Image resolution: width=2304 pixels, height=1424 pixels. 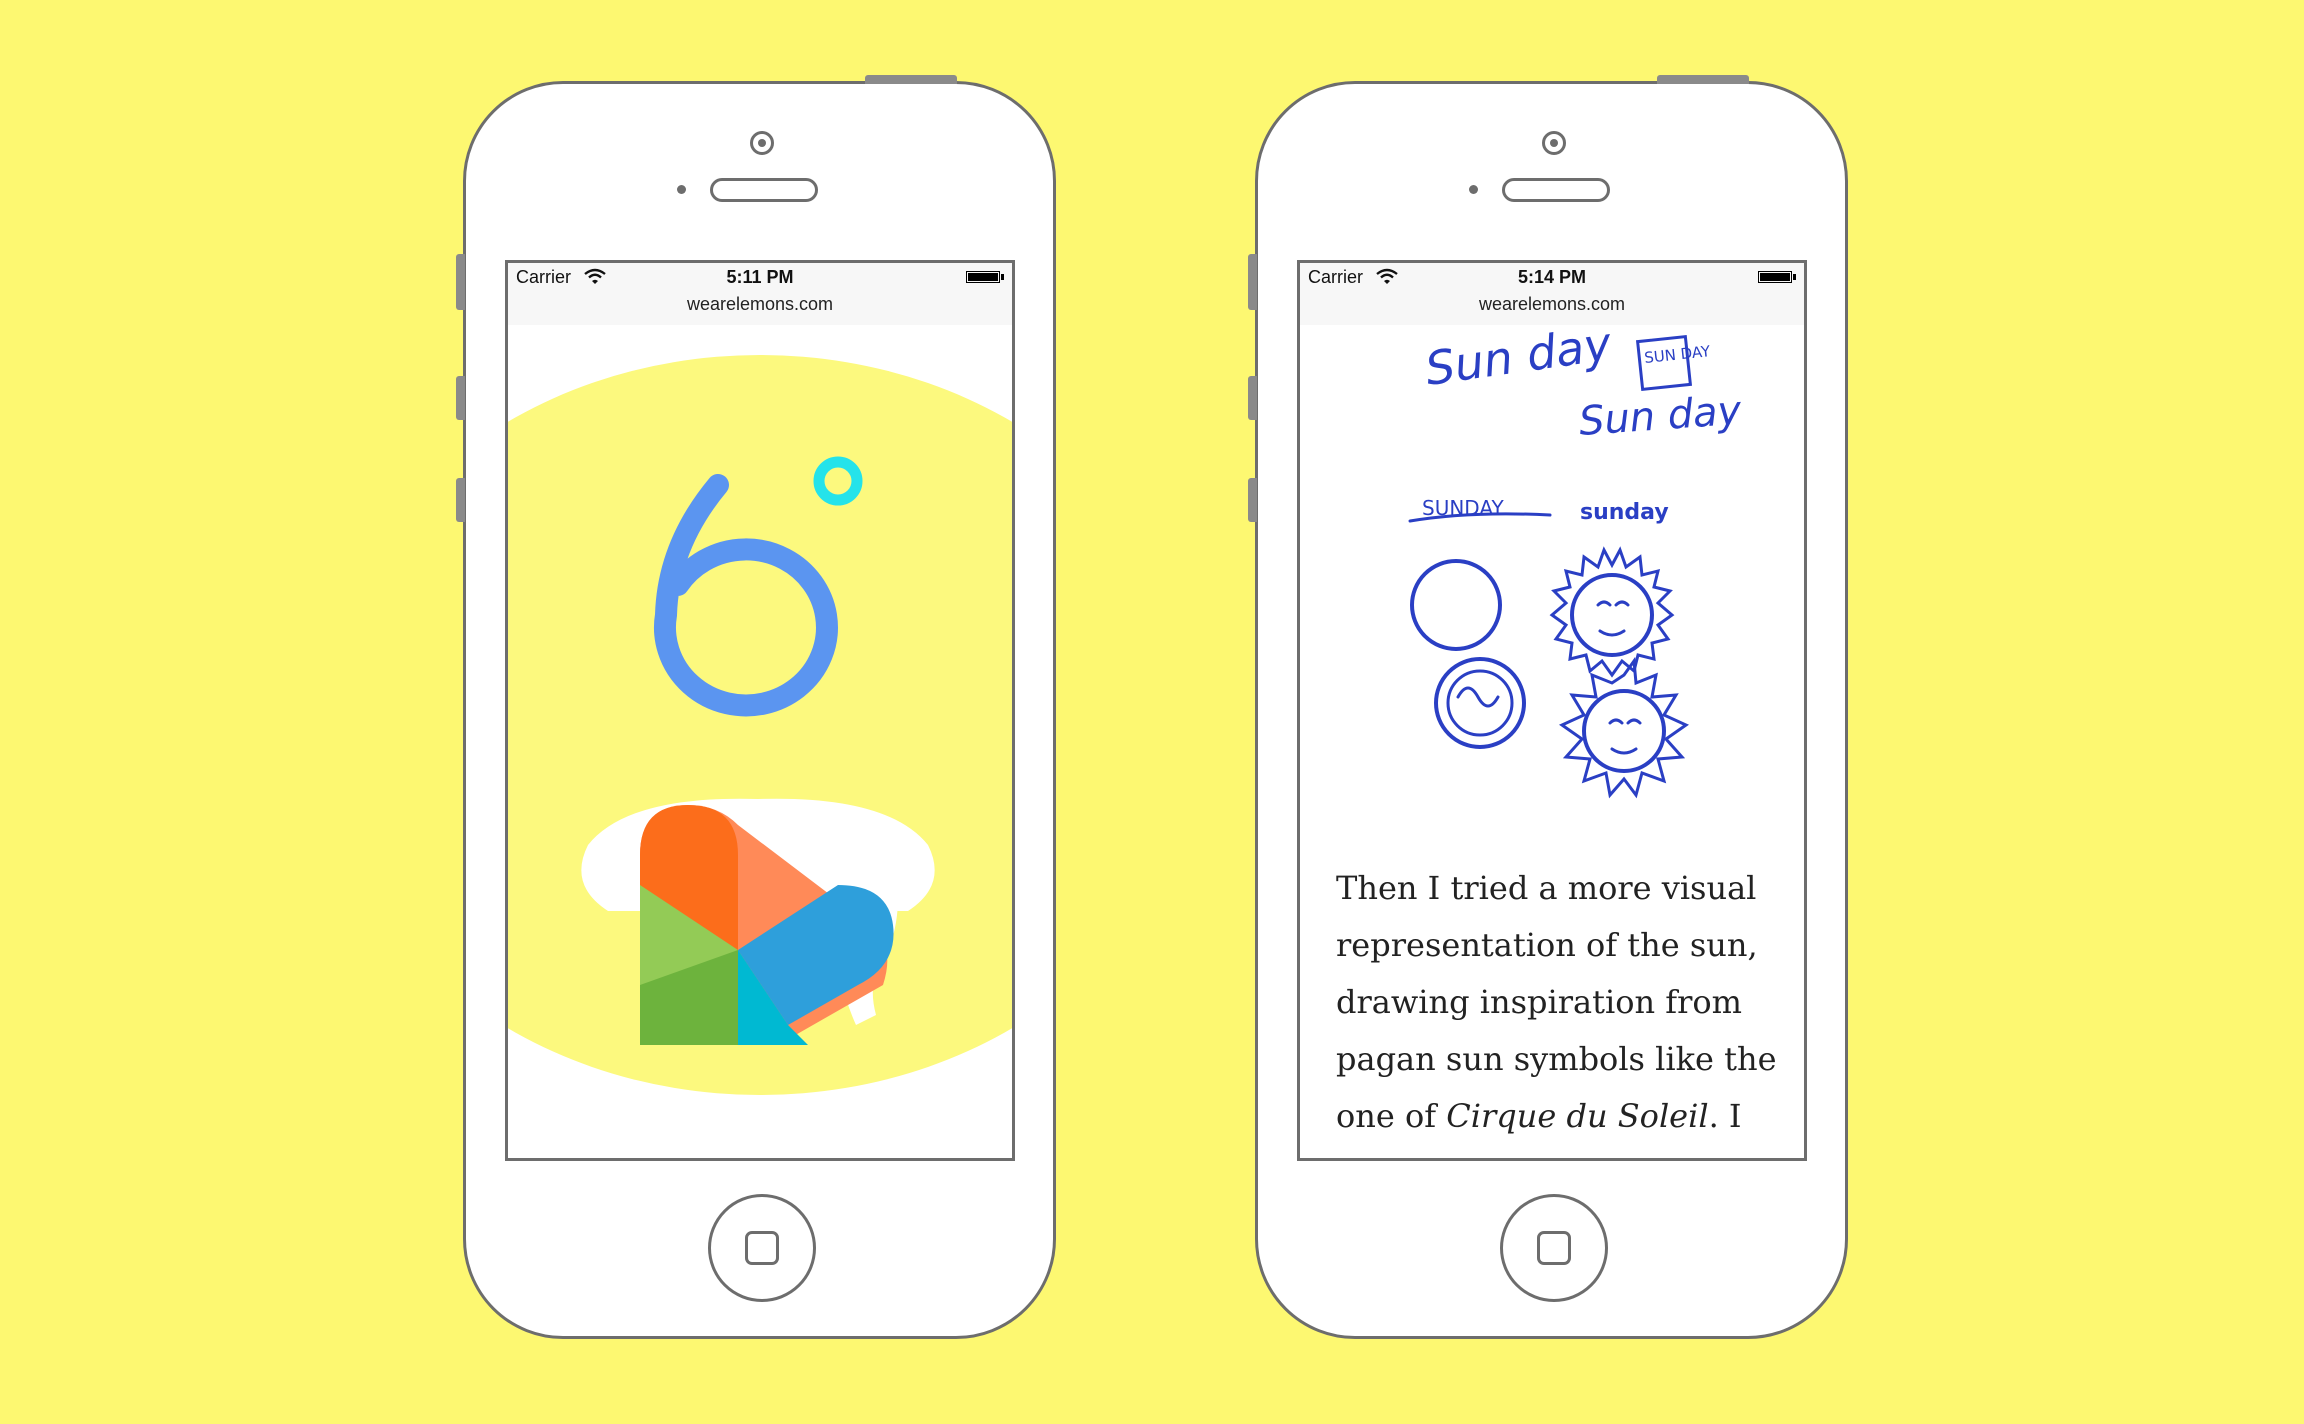 What do you see at coordinates (760, 277) in the screenshot?
I see `clock: 5:11 PM` at bounding box center [760, 277].